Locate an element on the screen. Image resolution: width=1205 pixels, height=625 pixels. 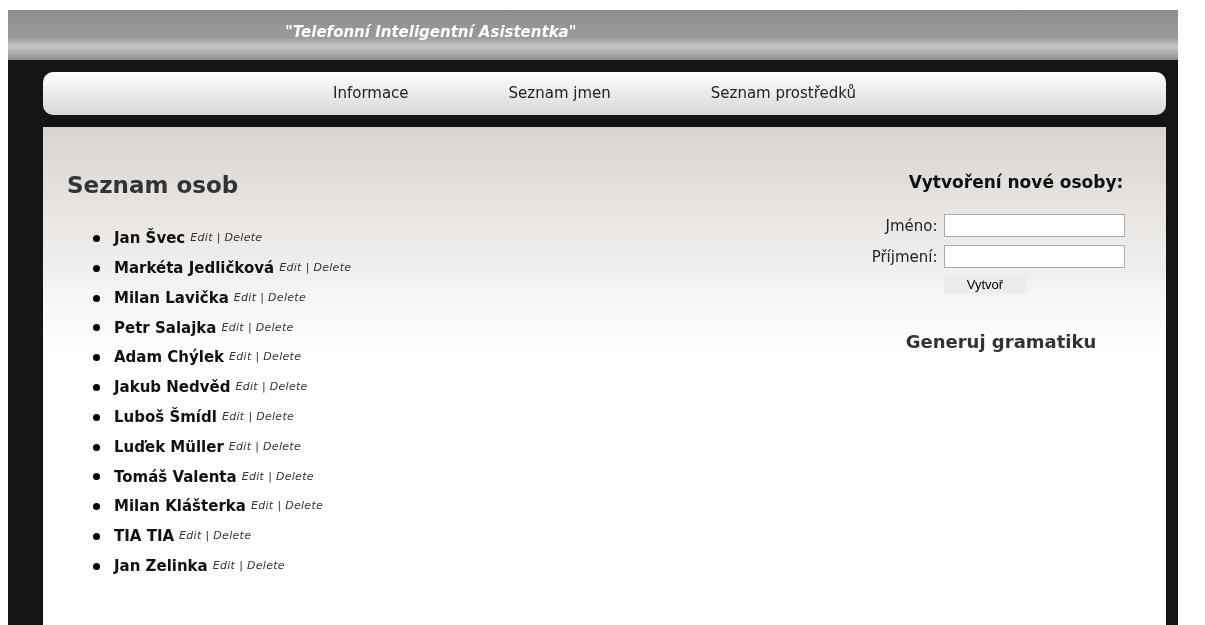
person-name: Markéta Jedličková is located at coordinates (194, 269).